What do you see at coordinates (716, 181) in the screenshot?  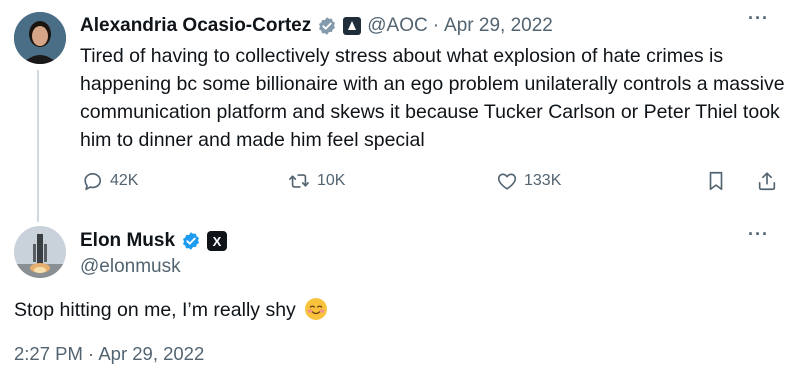 I see `bookmark-icon` at bounding box center [716, 181].